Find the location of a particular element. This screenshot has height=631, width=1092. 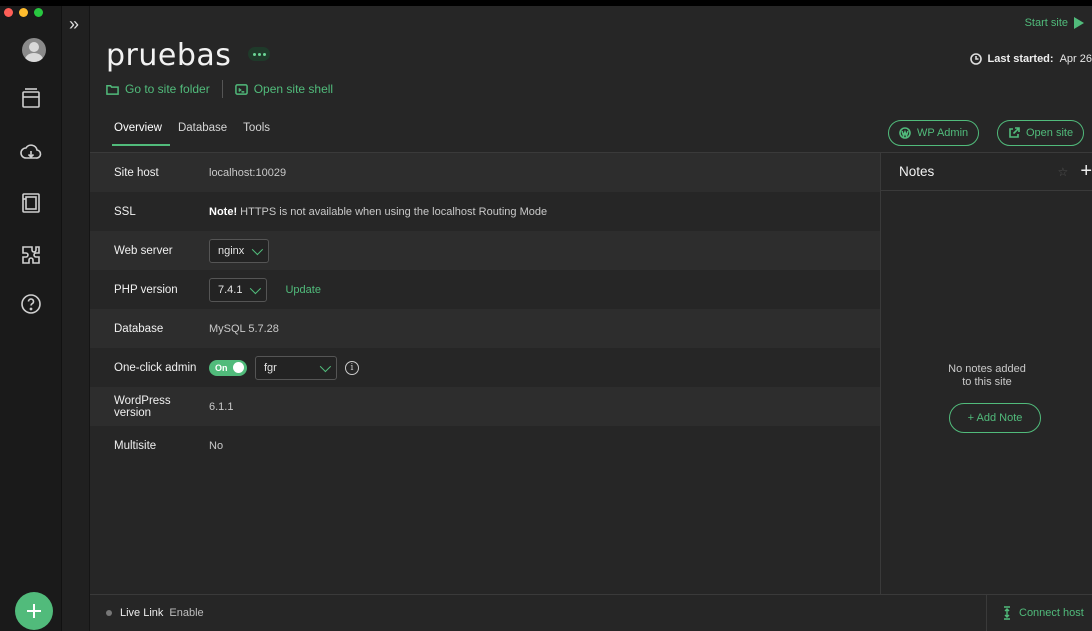

row-multisite: Multisite No is located at coordinates (485, 445).